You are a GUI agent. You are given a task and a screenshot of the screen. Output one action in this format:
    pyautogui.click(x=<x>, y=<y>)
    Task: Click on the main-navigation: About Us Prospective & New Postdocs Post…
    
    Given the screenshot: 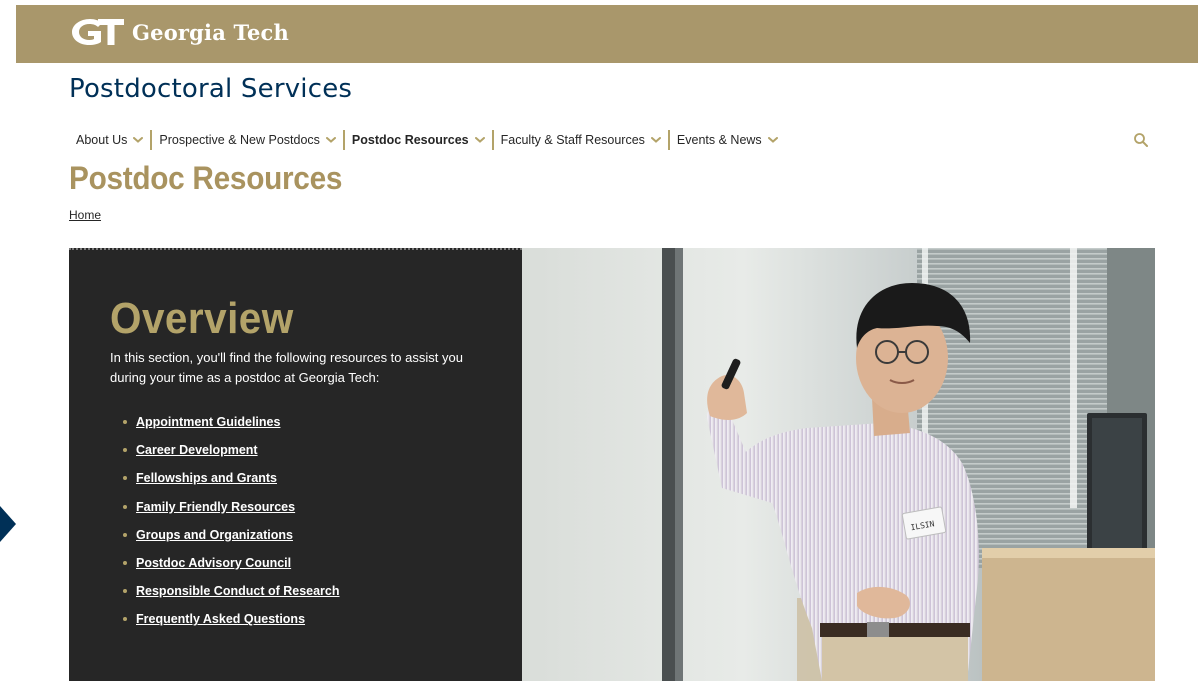 What is the action you would take?
    pyautogui.click(x=427, y=140)
    